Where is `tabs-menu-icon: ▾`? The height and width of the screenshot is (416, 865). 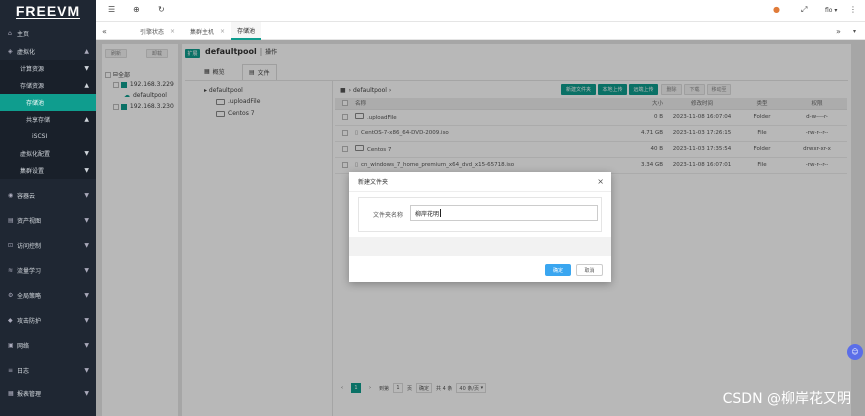 tabs-menu-icon: ▾ is located at coordinates (854, 31).